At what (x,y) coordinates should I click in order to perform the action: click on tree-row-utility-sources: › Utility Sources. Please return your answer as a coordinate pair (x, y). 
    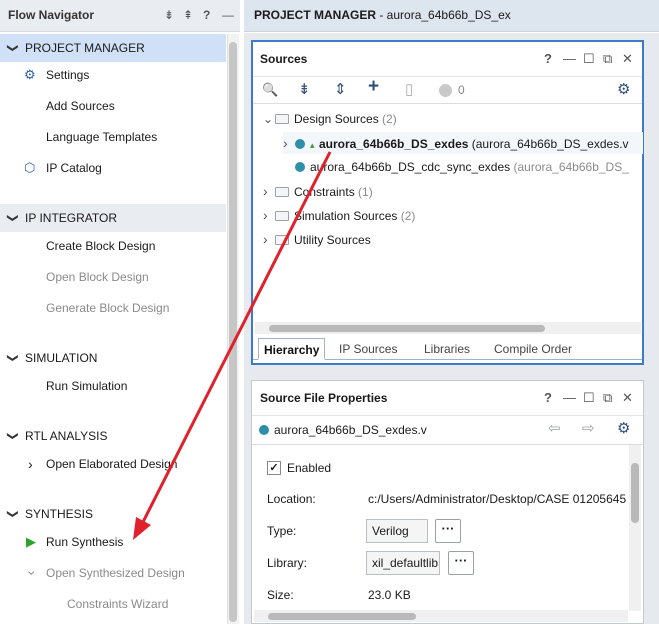
    Looking at the image, I should click on (317, 239).